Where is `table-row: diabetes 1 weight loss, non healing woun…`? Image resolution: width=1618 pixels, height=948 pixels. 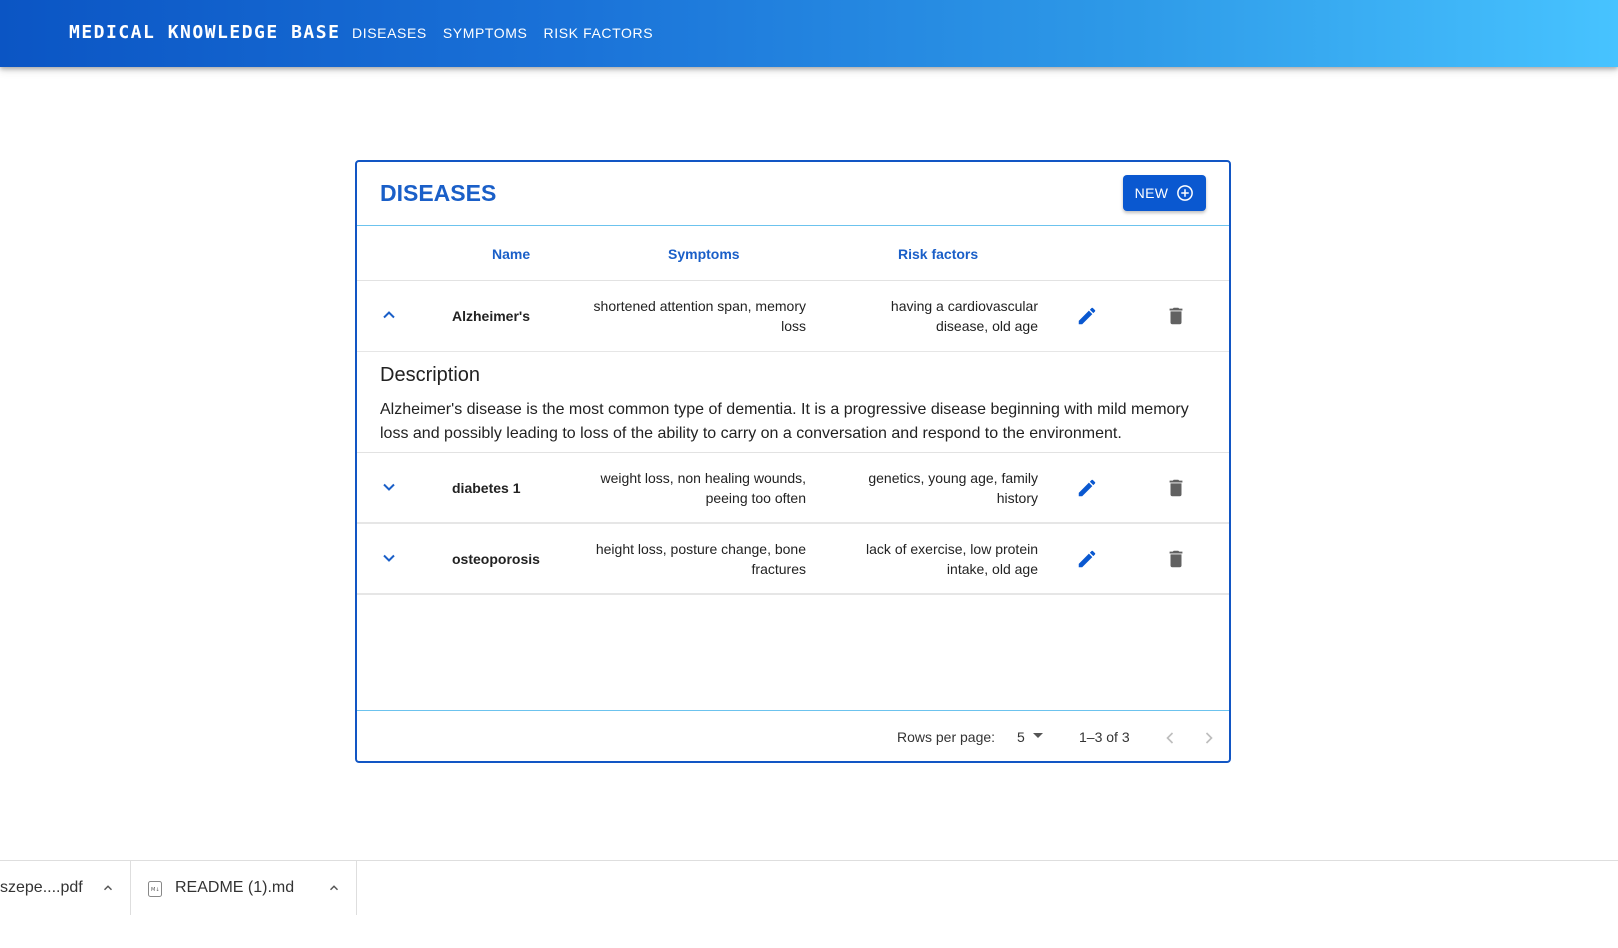 table-row: diabetes 1 weight loss, non healing woun… is located at coordinates (793, 488).